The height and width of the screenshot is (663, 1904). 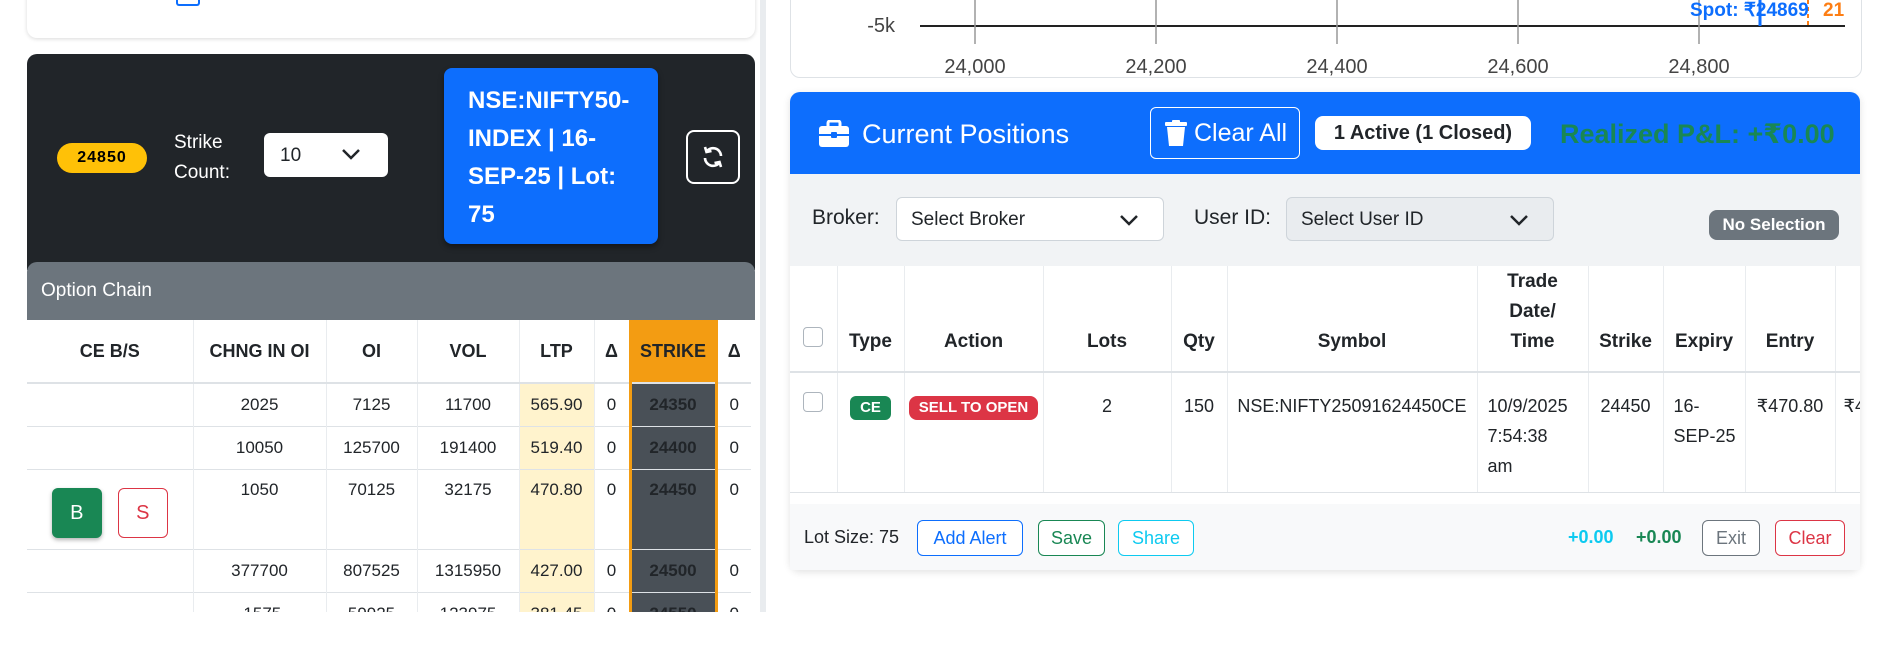 I want to click on option-chain-header-row: CE B/S CHNG IN OI OI VOL LTP Δ STRIKE Δ, so click(x=389, y=352).